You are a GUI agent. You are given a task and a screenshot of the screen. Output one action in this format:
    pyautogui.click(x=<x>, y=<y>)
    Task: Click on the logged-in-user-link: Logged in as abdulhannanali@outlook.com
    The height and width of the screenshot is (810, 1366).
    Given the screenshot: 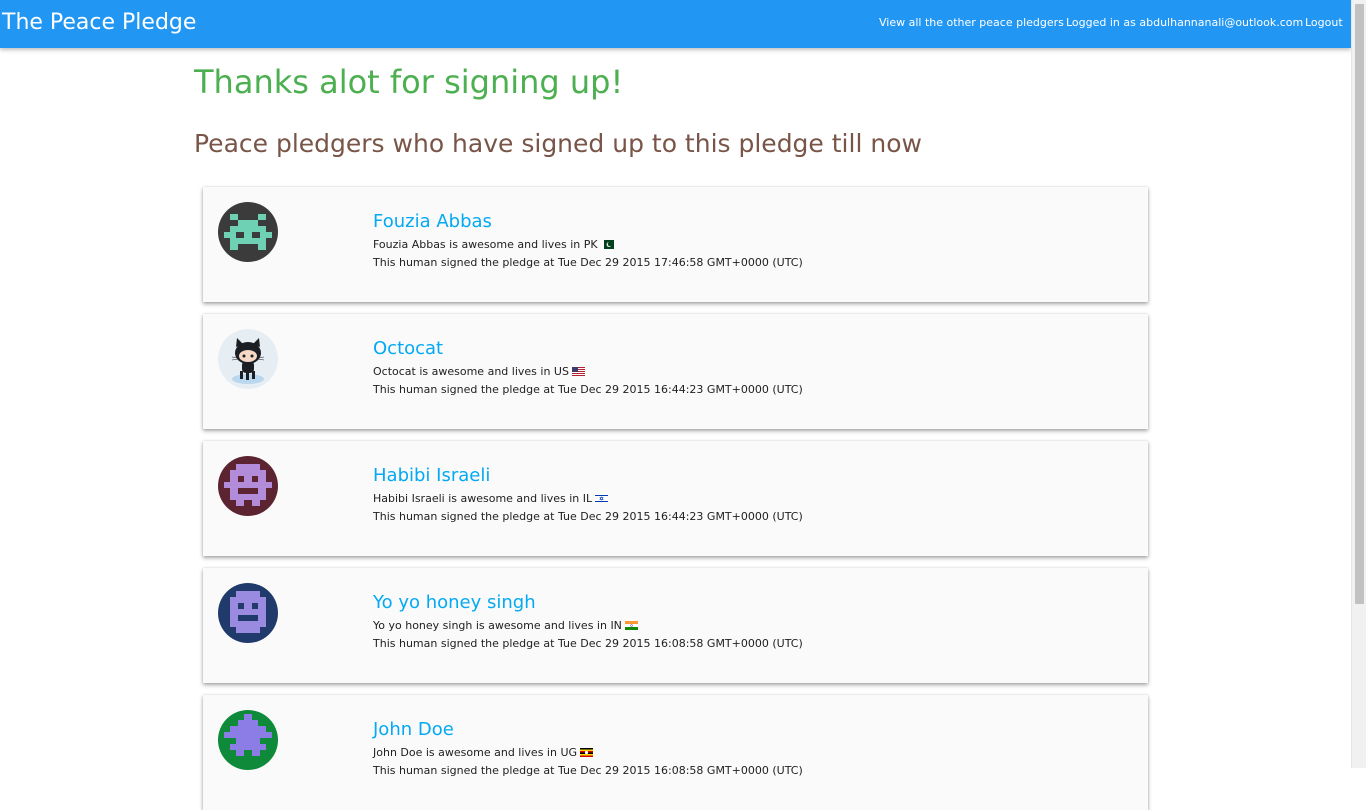 What is the action you would take?
    pyautogui.click(x=1184, y=22)
    